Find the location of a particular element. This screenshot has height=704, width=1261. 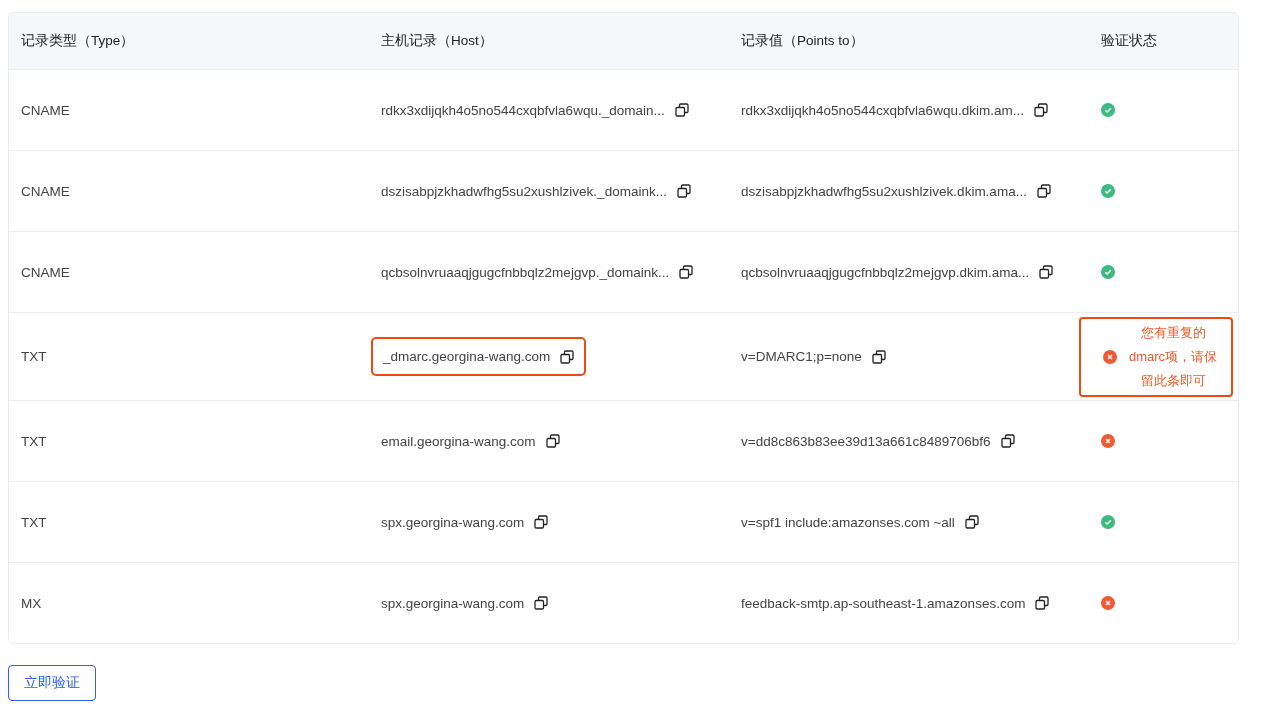

table-cell: _dmarc.georgina-wang.com is located at coordinates (467, 356).